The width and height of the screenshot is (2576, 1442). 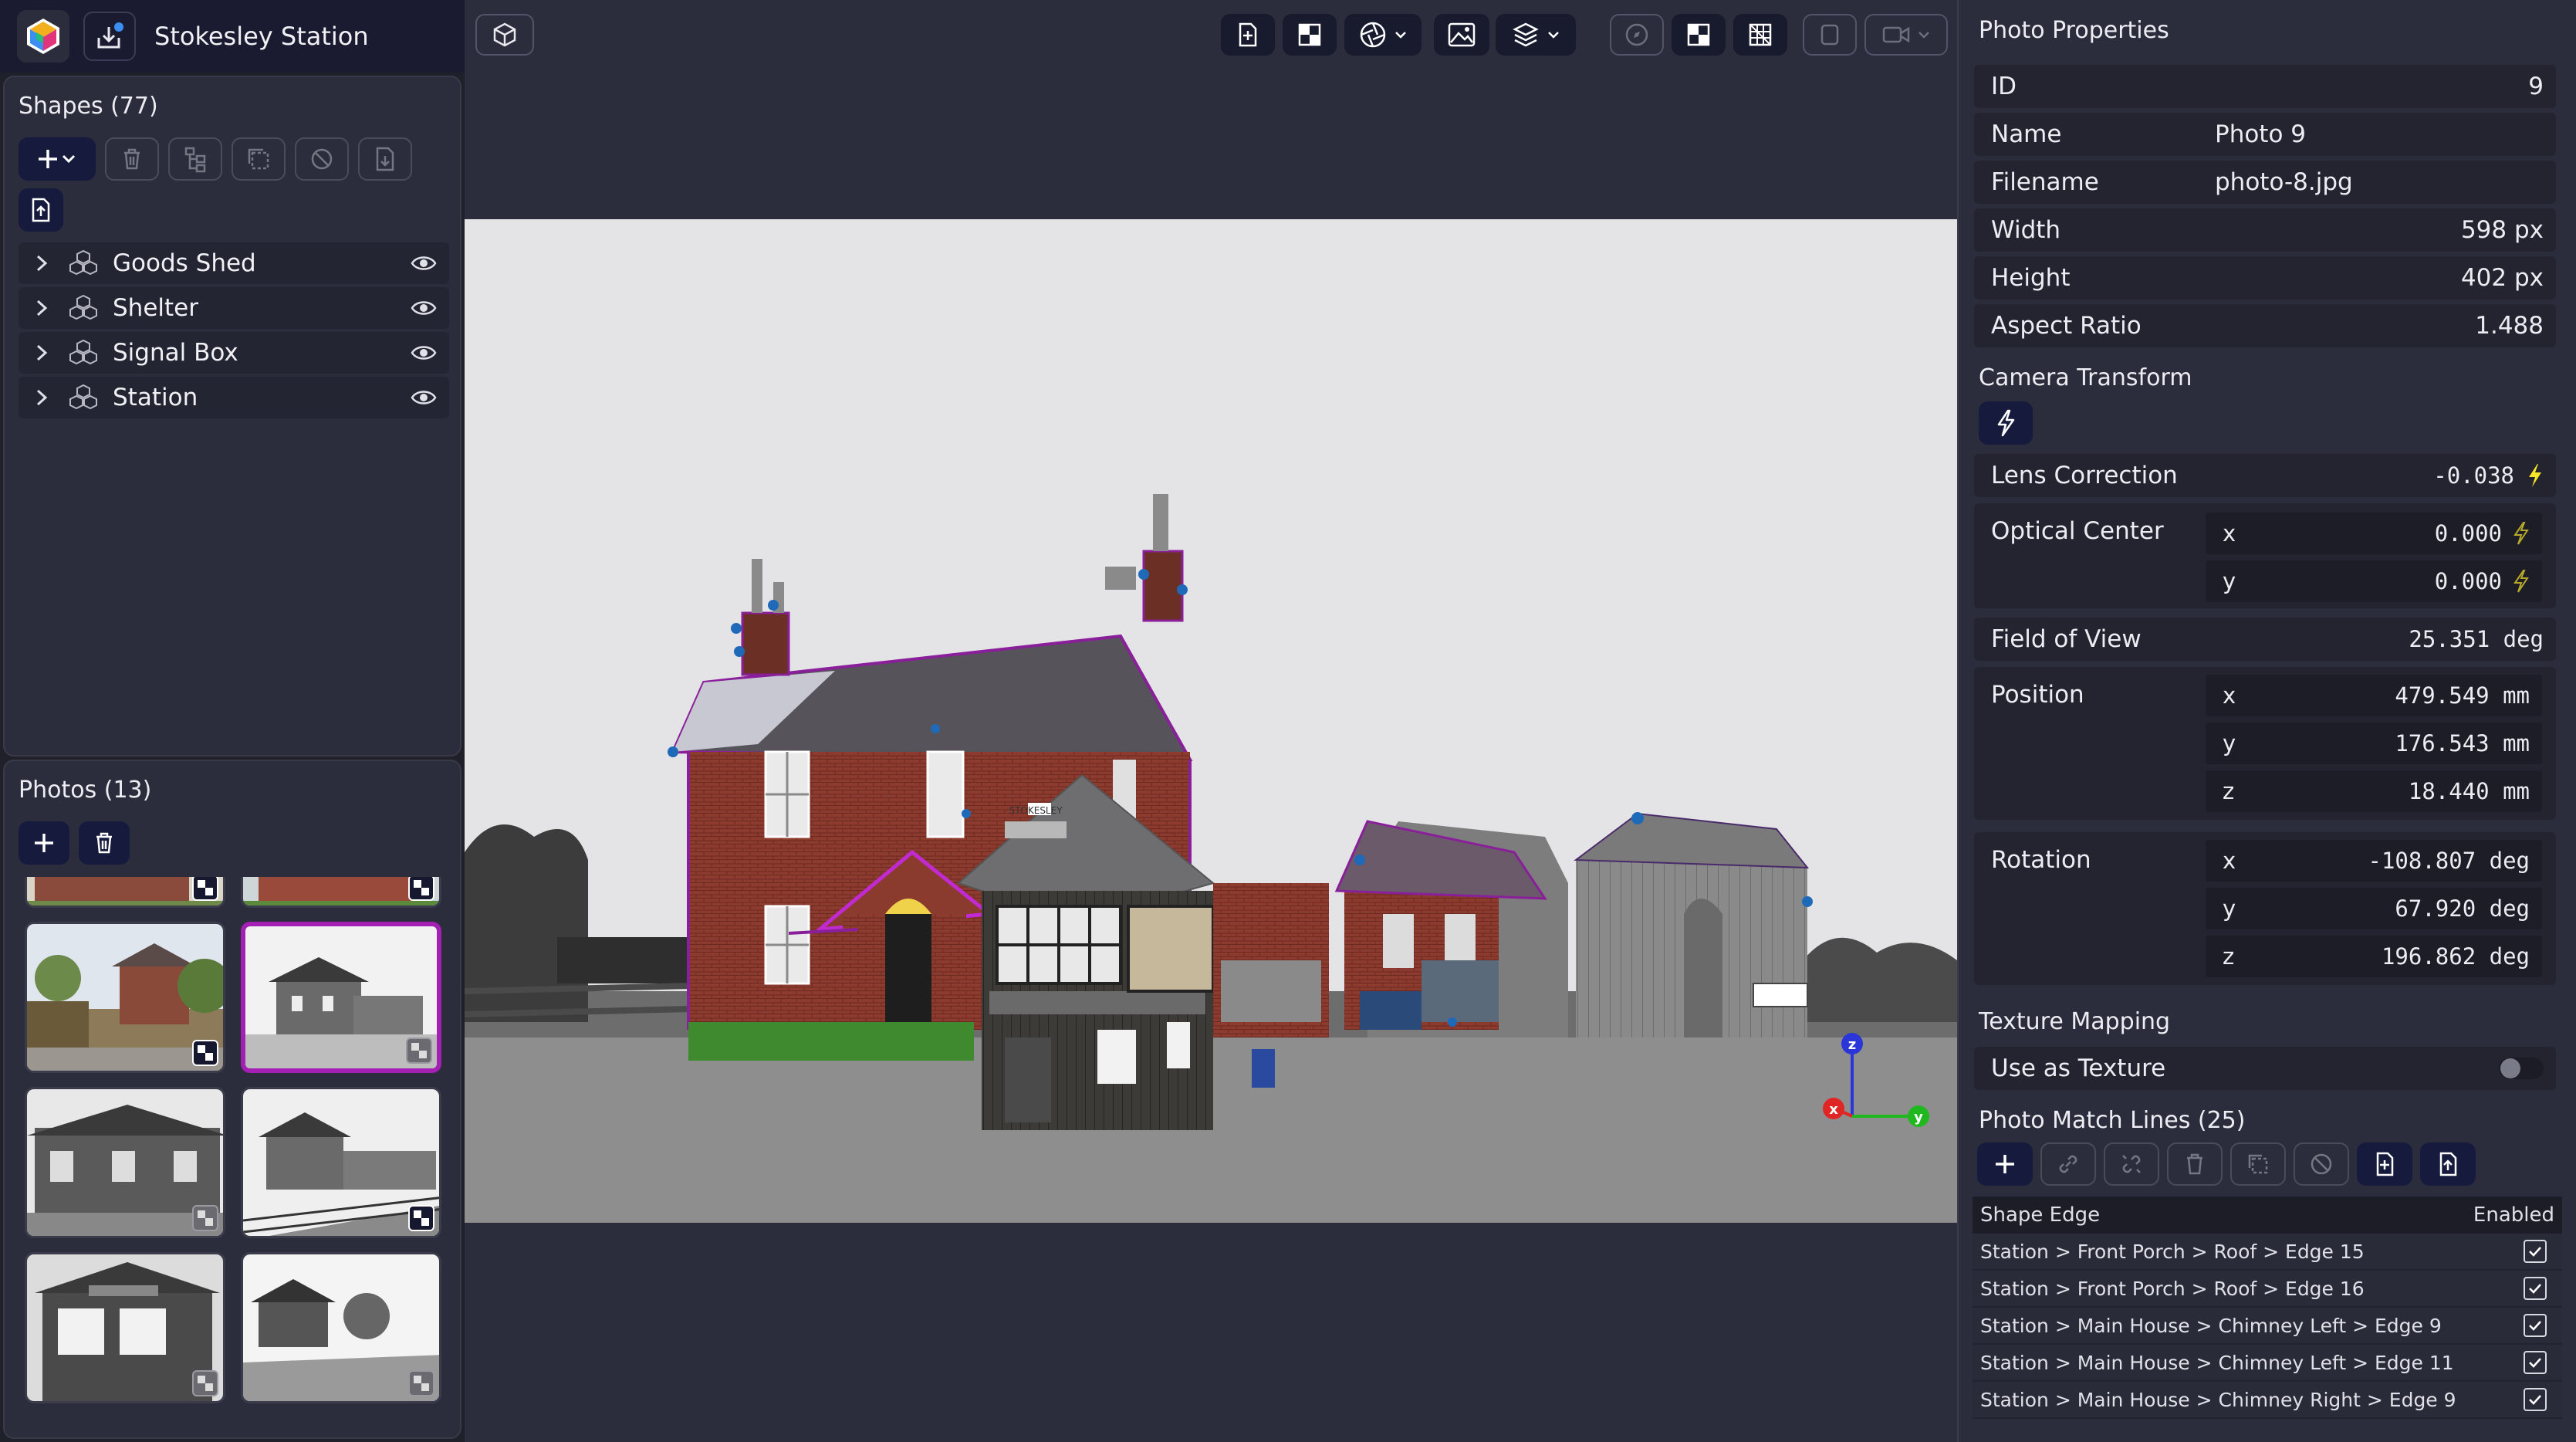 What do you see at coordinates (234, 263) in the screenshot?
I see `tree-item-goods-shed: Goods Shed` at bounding box center [234, 263].